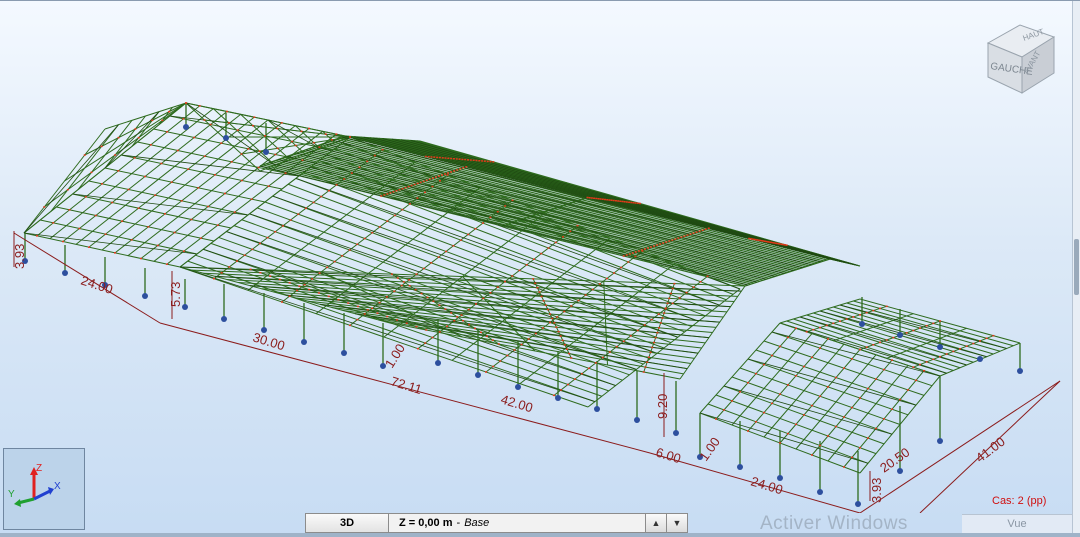 The width and height of the screenshot is (1080, 537). What do you see at coordinates (1020, 59) in the screenshot?
I see `view-cube: HAUT GAUCHE AVANT` at bounding box center [1020, 59].